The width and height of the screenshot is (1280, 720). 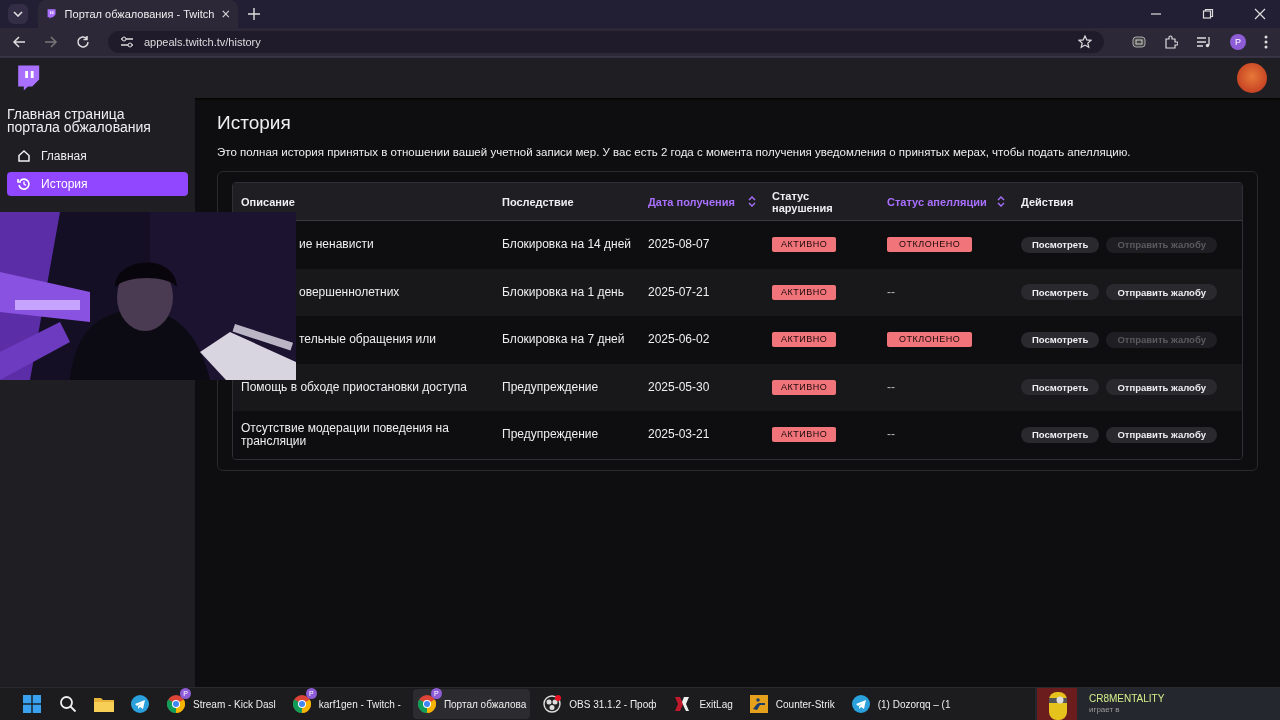 I want to click on table-cell: 2025-05-30, so click(x=679, y=387).